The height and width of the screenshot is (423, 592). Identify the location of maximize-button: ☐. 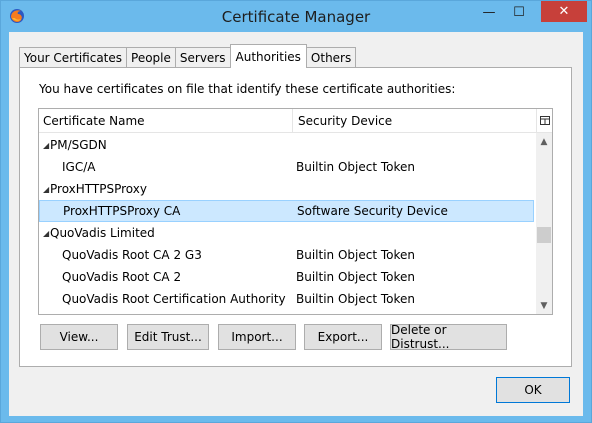
(519, 12).